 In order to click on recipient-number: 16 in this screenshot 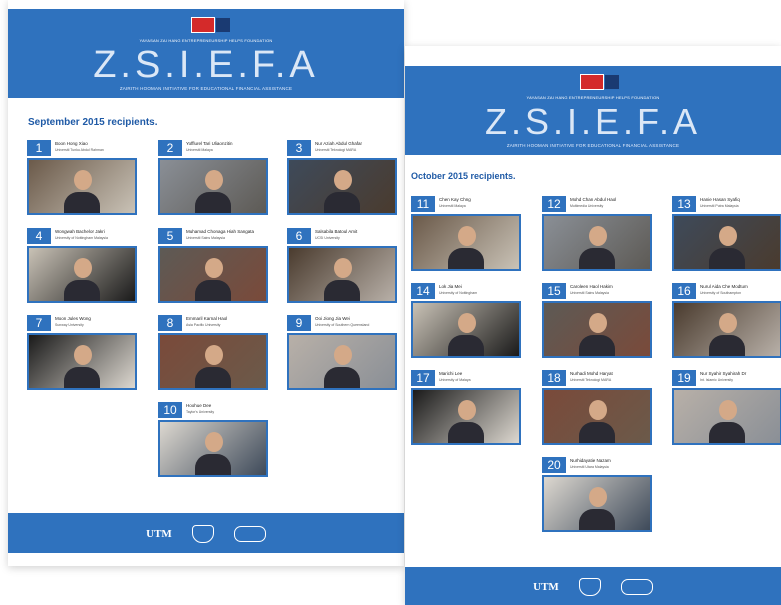, I will do `click(684, 291)`.